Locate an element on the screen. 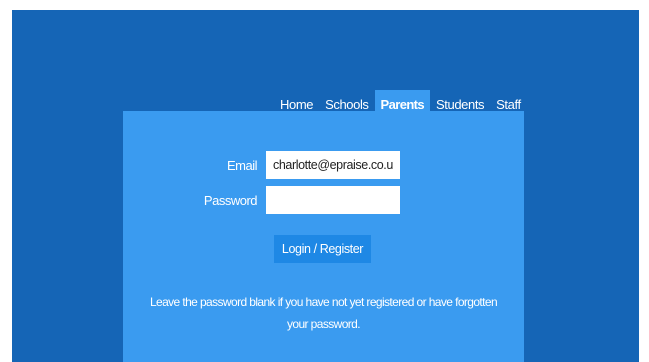  email-label: Email is located at coordinates (242, 165).